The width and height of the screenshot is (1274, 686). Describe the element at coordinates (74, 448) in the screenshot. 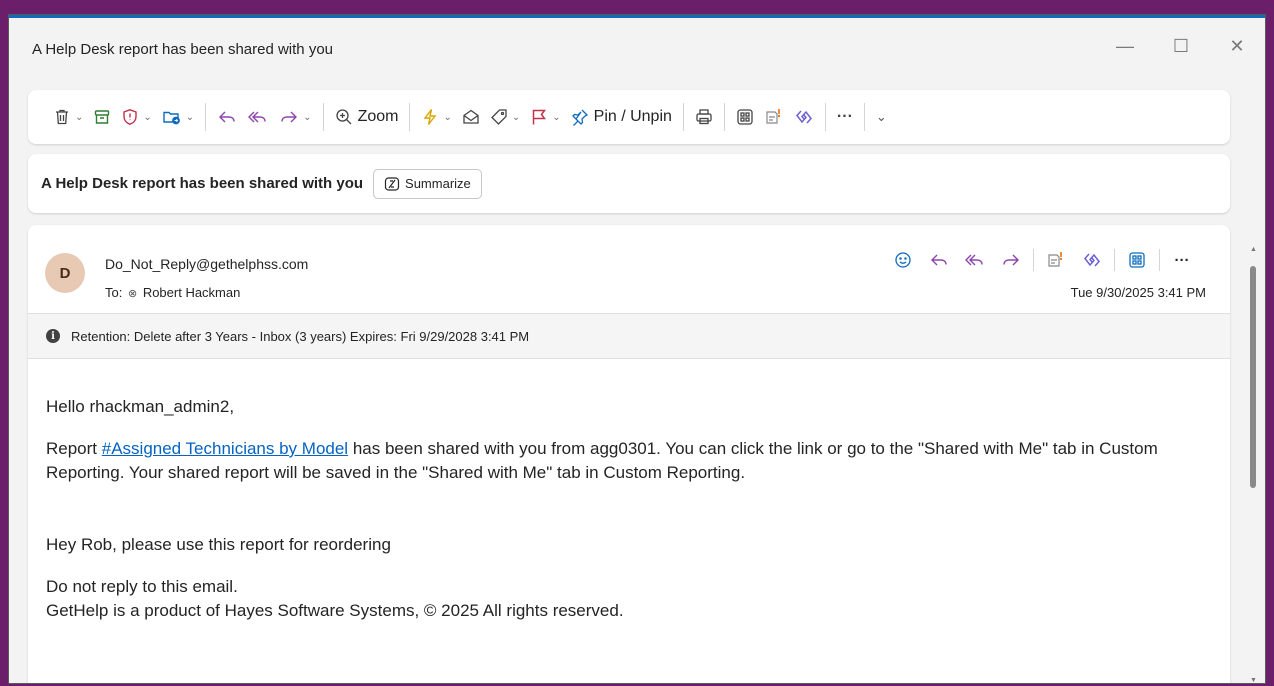

I see `report-prefix: Report` at that location.